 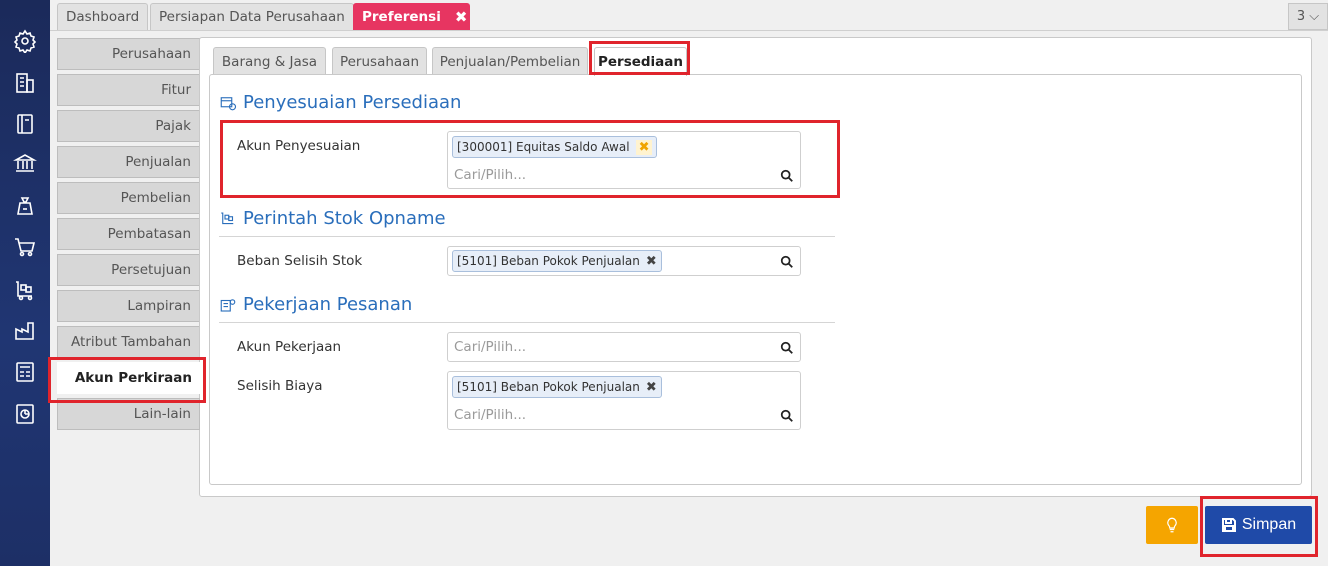 What do you see at coordinates (128, 162) in the screenshot?
I see `subnav-penjualan: Penjualan` at bounding box center [128, 162].